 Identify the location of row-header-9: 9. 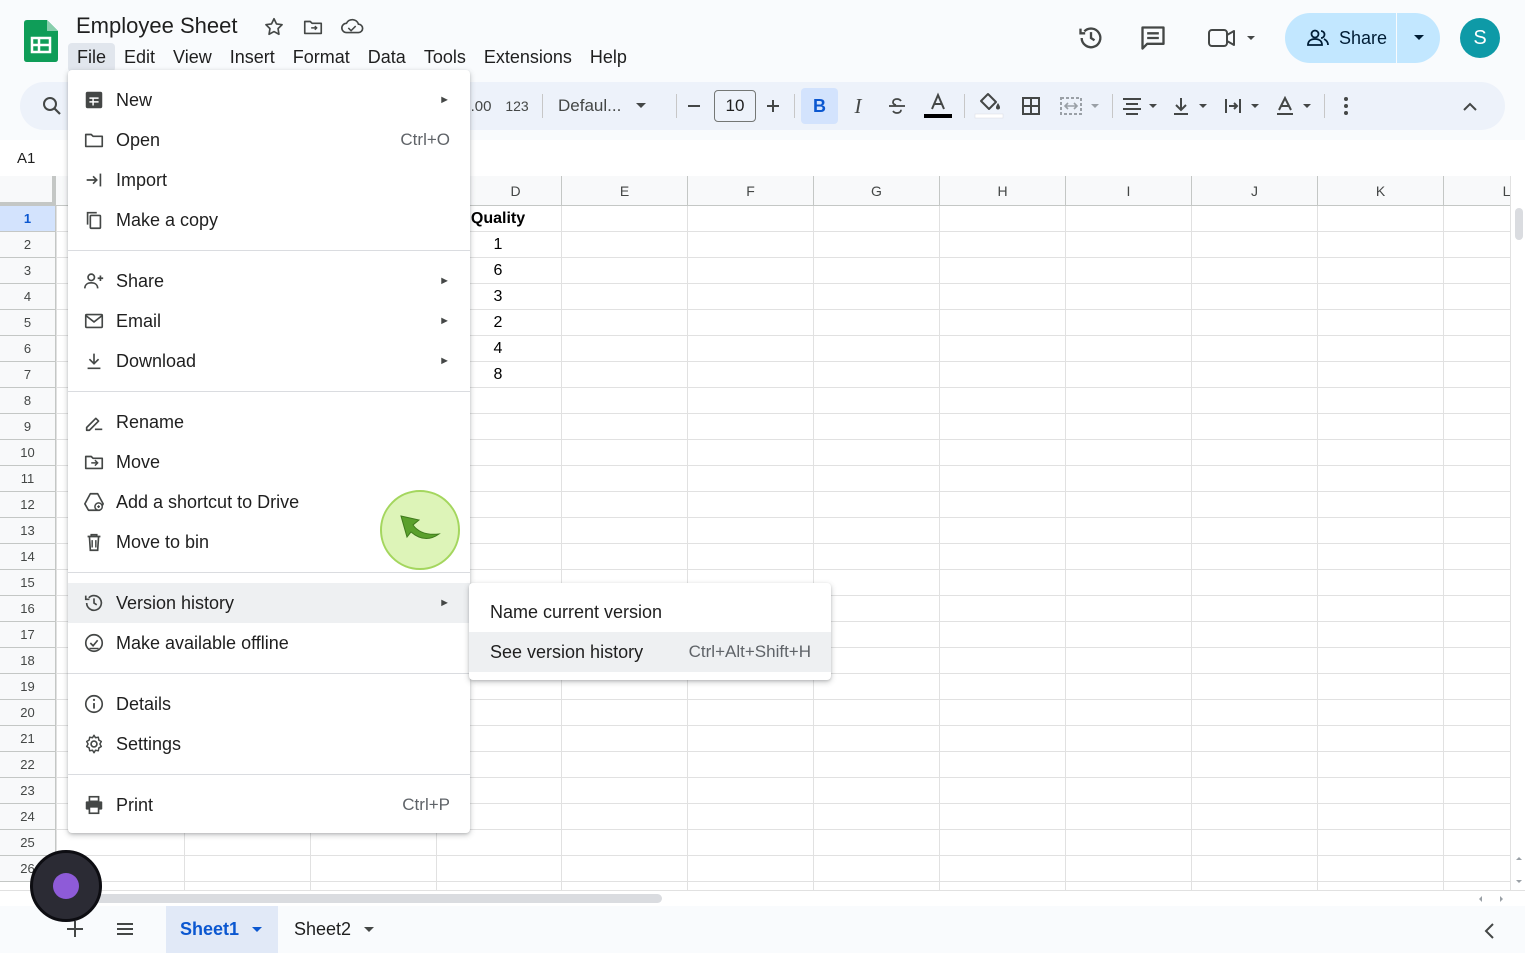
(28, 427).